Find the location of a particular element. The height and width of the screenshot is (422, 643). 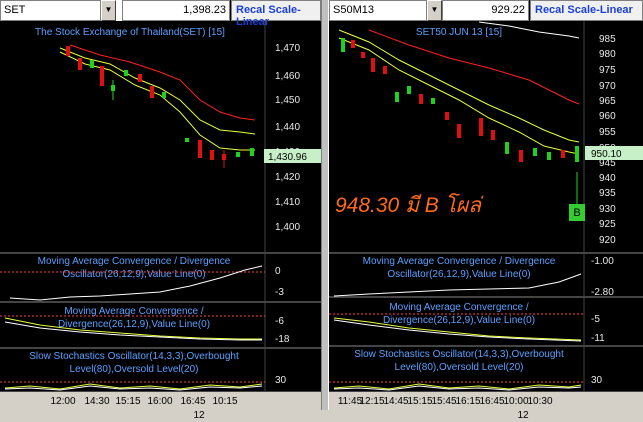

macd1-title-right-2: Oscillator(26,12,9),Value Line(0) is located at coordinates (458, 274).